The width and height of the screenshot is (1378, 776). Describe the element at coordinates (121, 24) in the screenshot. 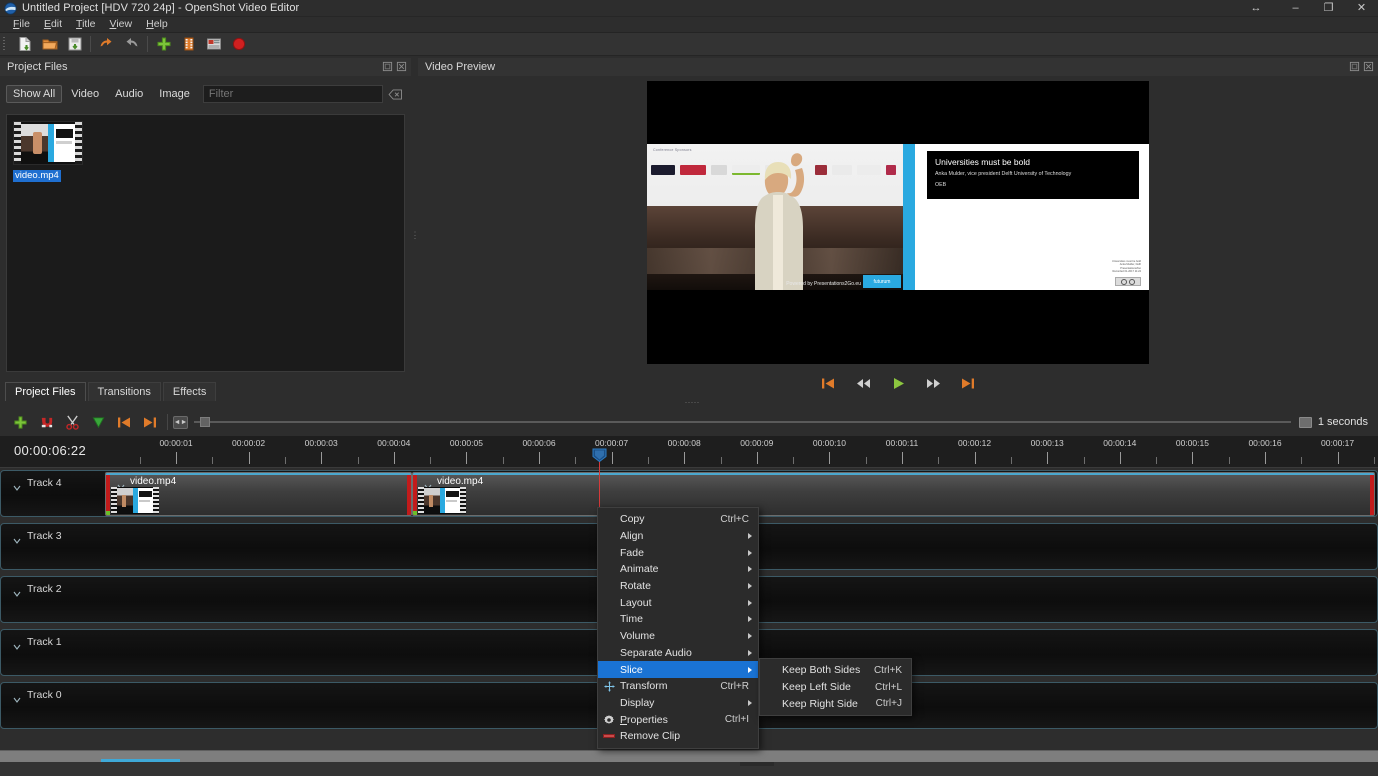

I see `menu-view: View` at that location.